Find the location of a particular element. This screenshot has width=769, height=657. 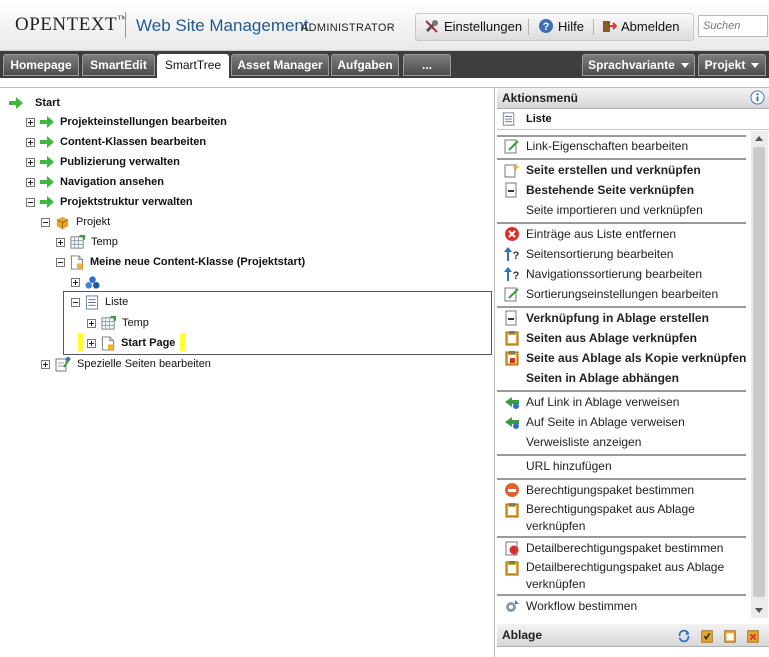

special-pages-icon is located at coordinates (63, 364).